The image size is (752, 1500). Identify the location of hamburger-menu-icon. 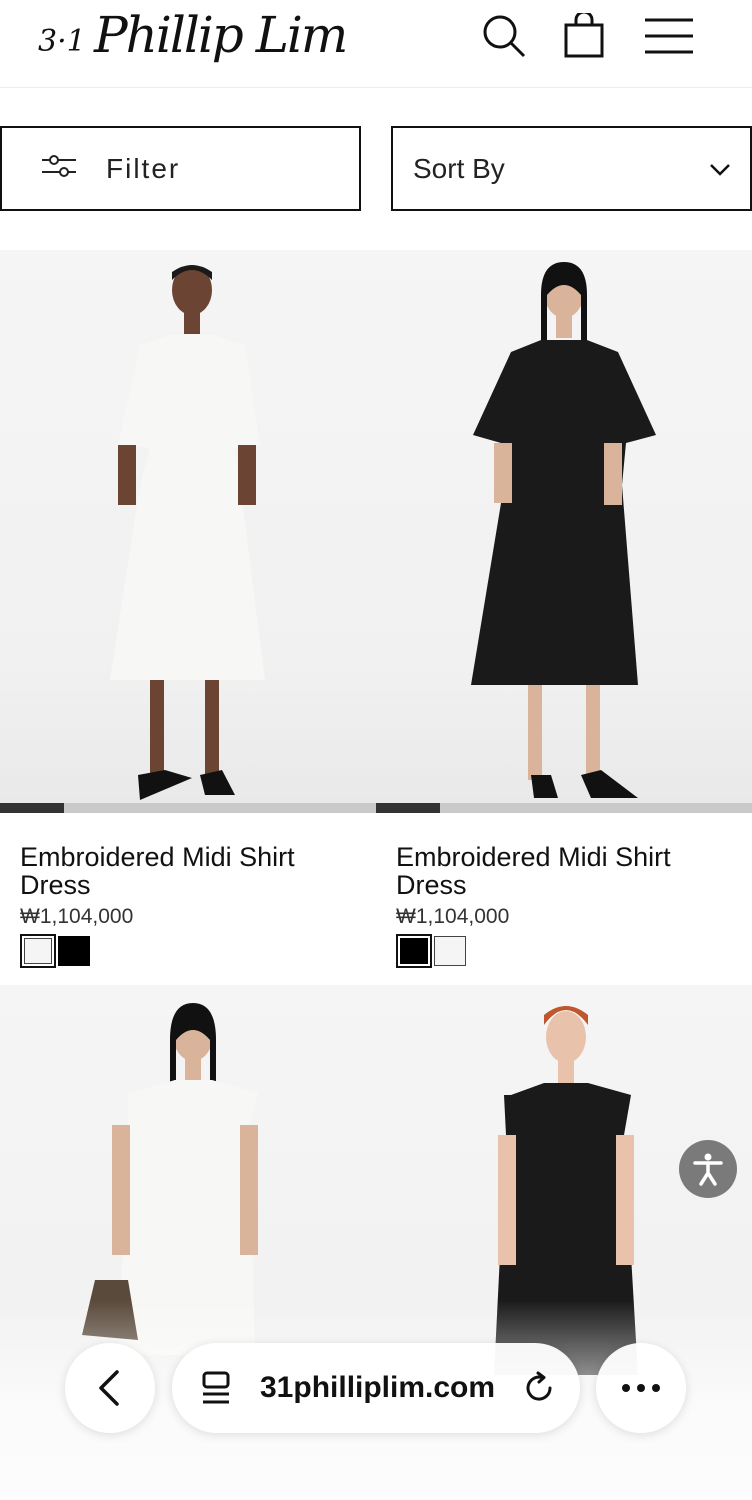
(669, 36).